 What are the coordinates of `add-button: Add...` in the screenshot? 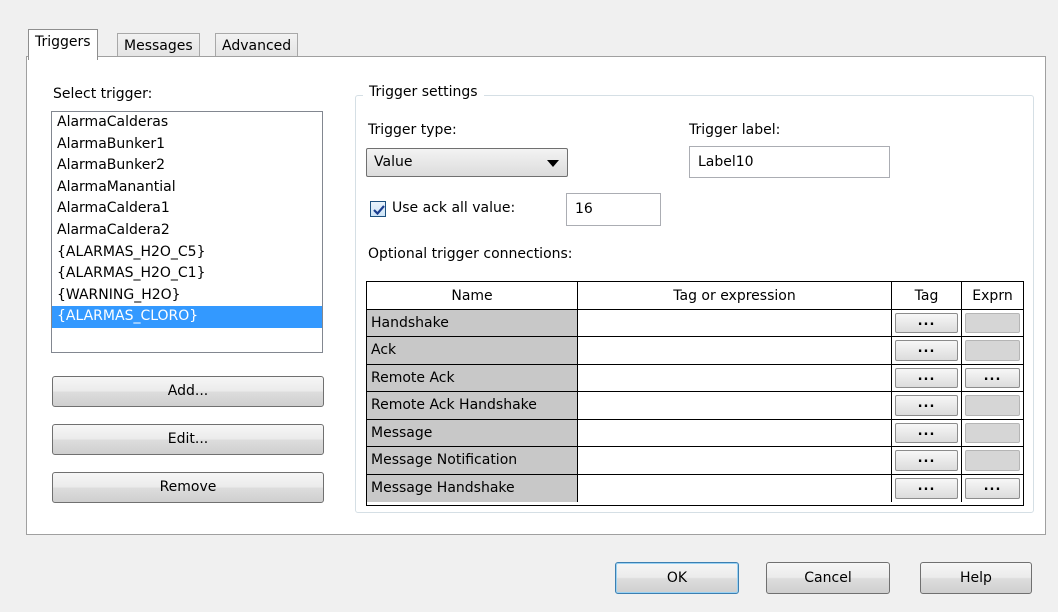 It's located at (188, 391).